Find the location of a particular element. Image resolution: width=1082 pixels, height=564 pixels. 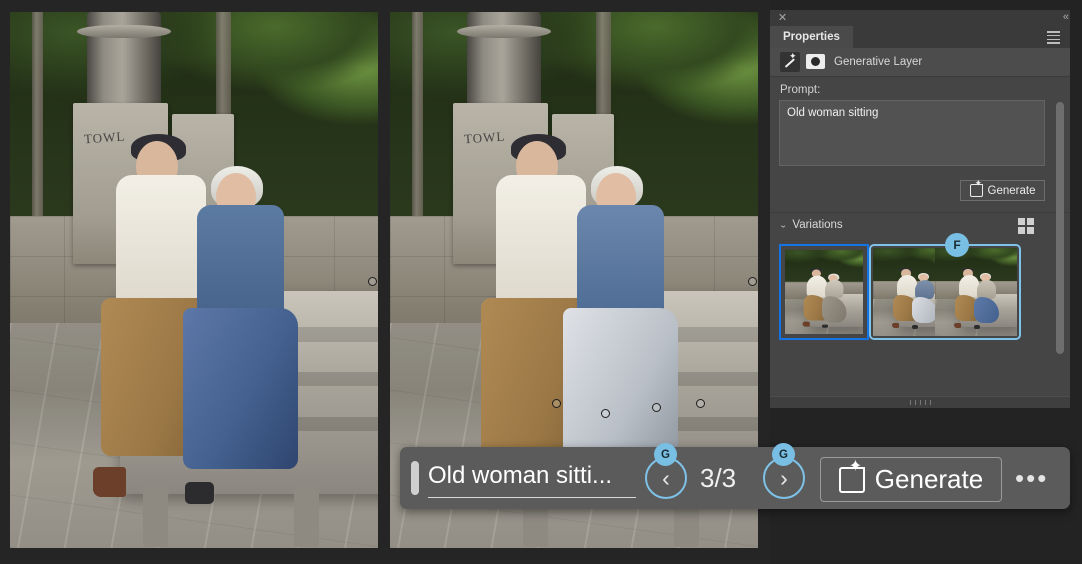

variations-row: F is located at coordinates (920, 288).